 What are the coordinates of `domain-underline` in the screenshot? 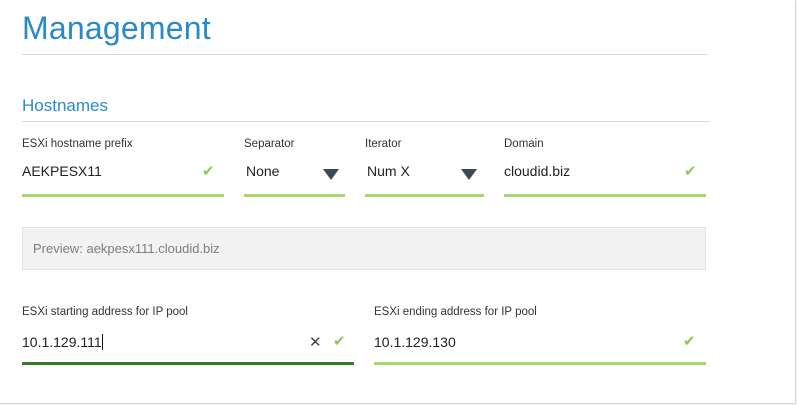 It's located at (605, 195).